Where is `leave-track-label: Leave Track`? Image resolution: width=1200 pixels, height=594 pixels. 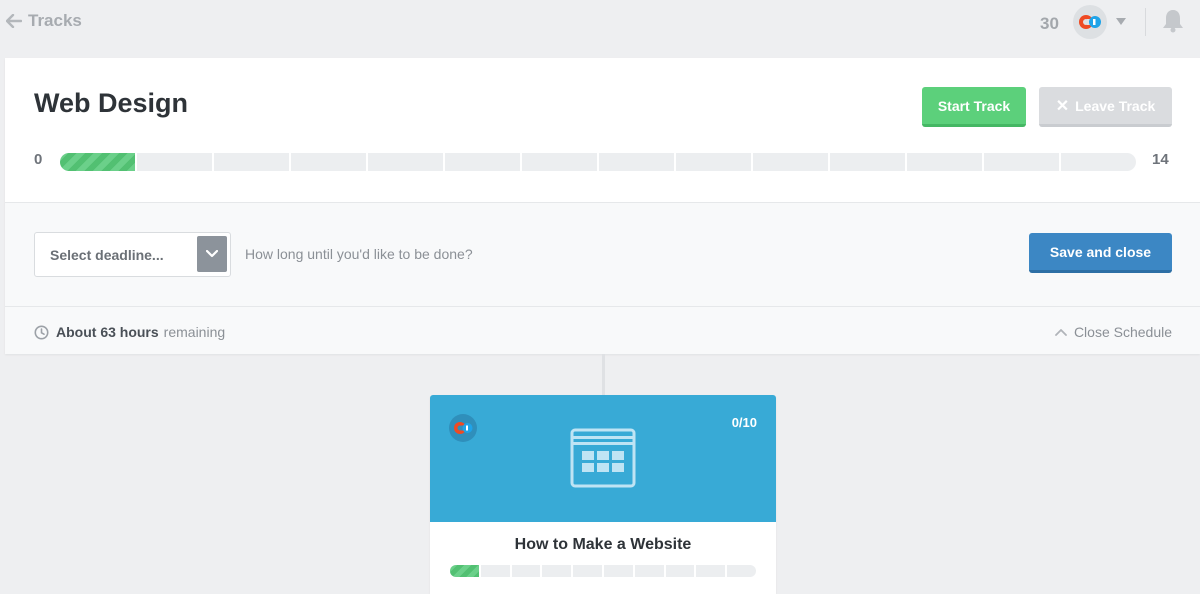
leave-track-label: Leave Track is located at coordinates (1115, 105).